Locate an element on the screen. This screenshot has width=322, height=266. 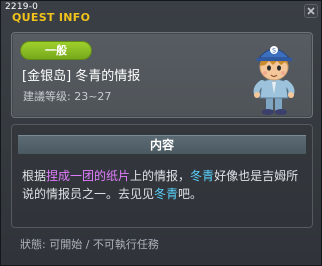
description-text: 吧。 is located at coordinates (190, 194).